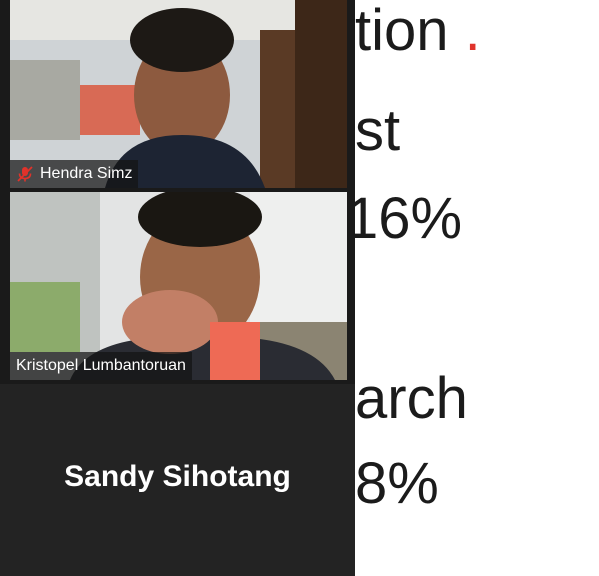 The width and height of the screenshot is (599, 576). I want to click on slide-line: 16%, so click(404, 218).